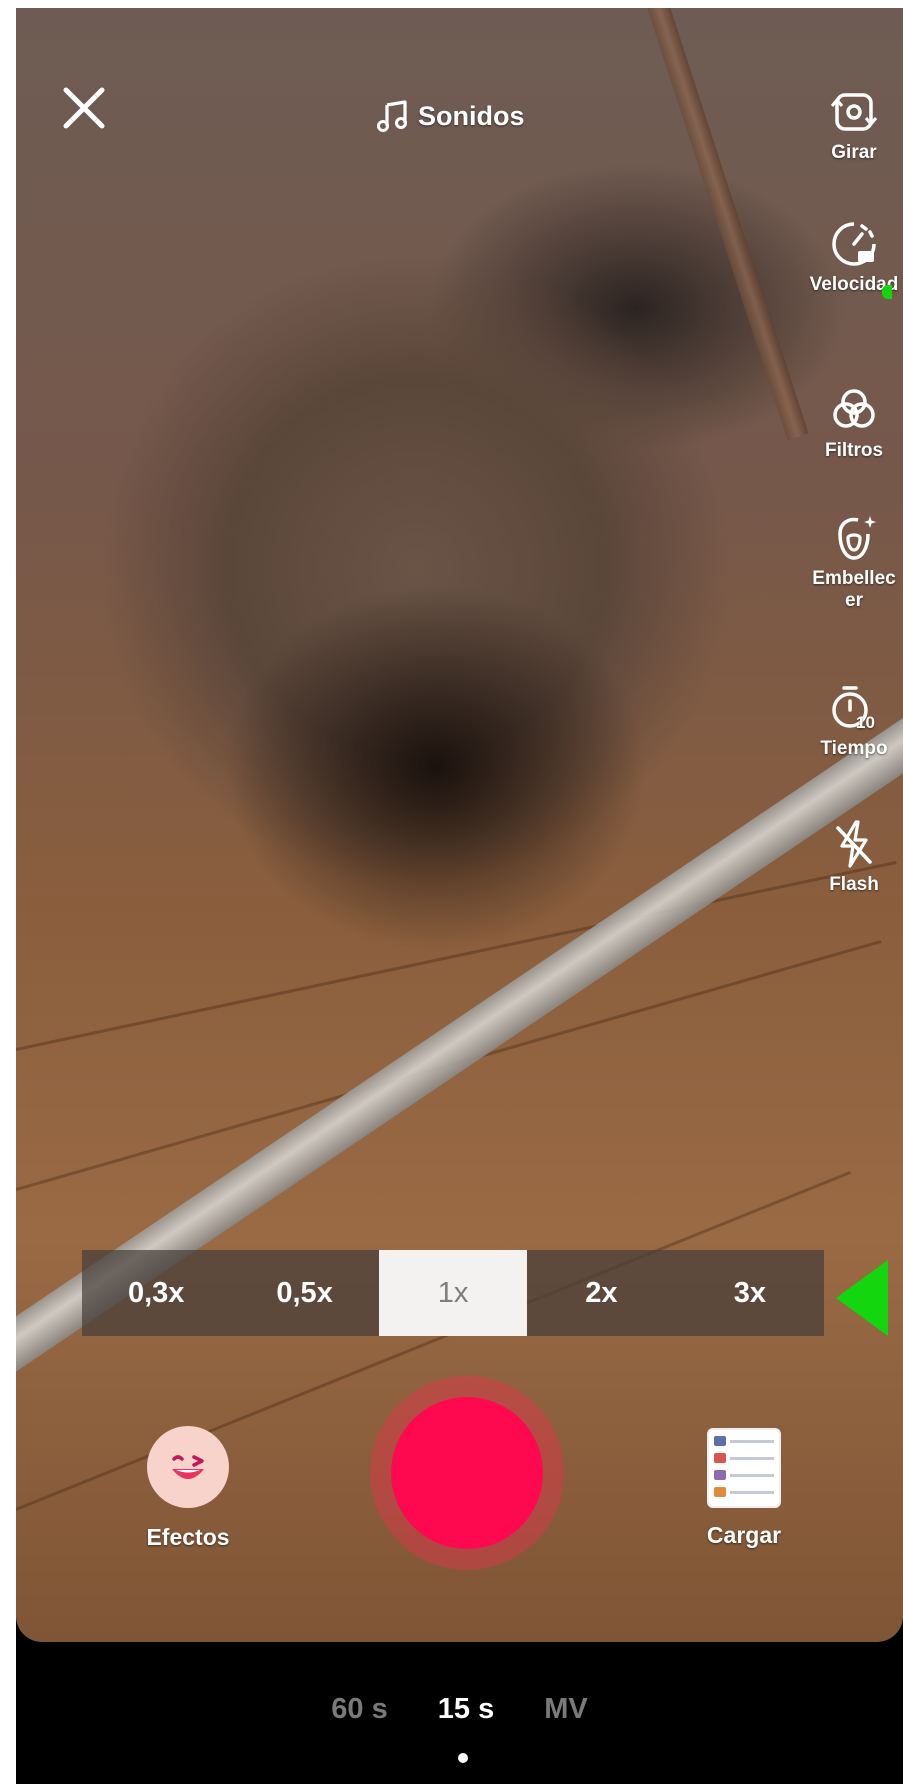 Image resolution: width=903 pixels, height=1784 pixels. I want to click on flip-button: Girar, so click(854, 152).